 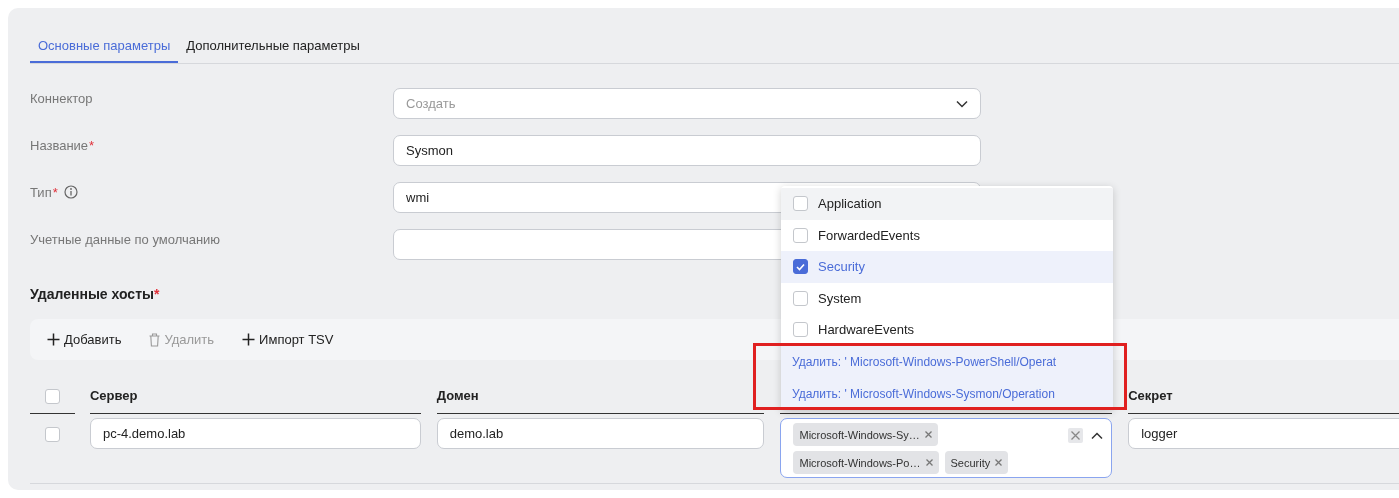 I want to click on column-header: Домен, so click(x=457, y=395).